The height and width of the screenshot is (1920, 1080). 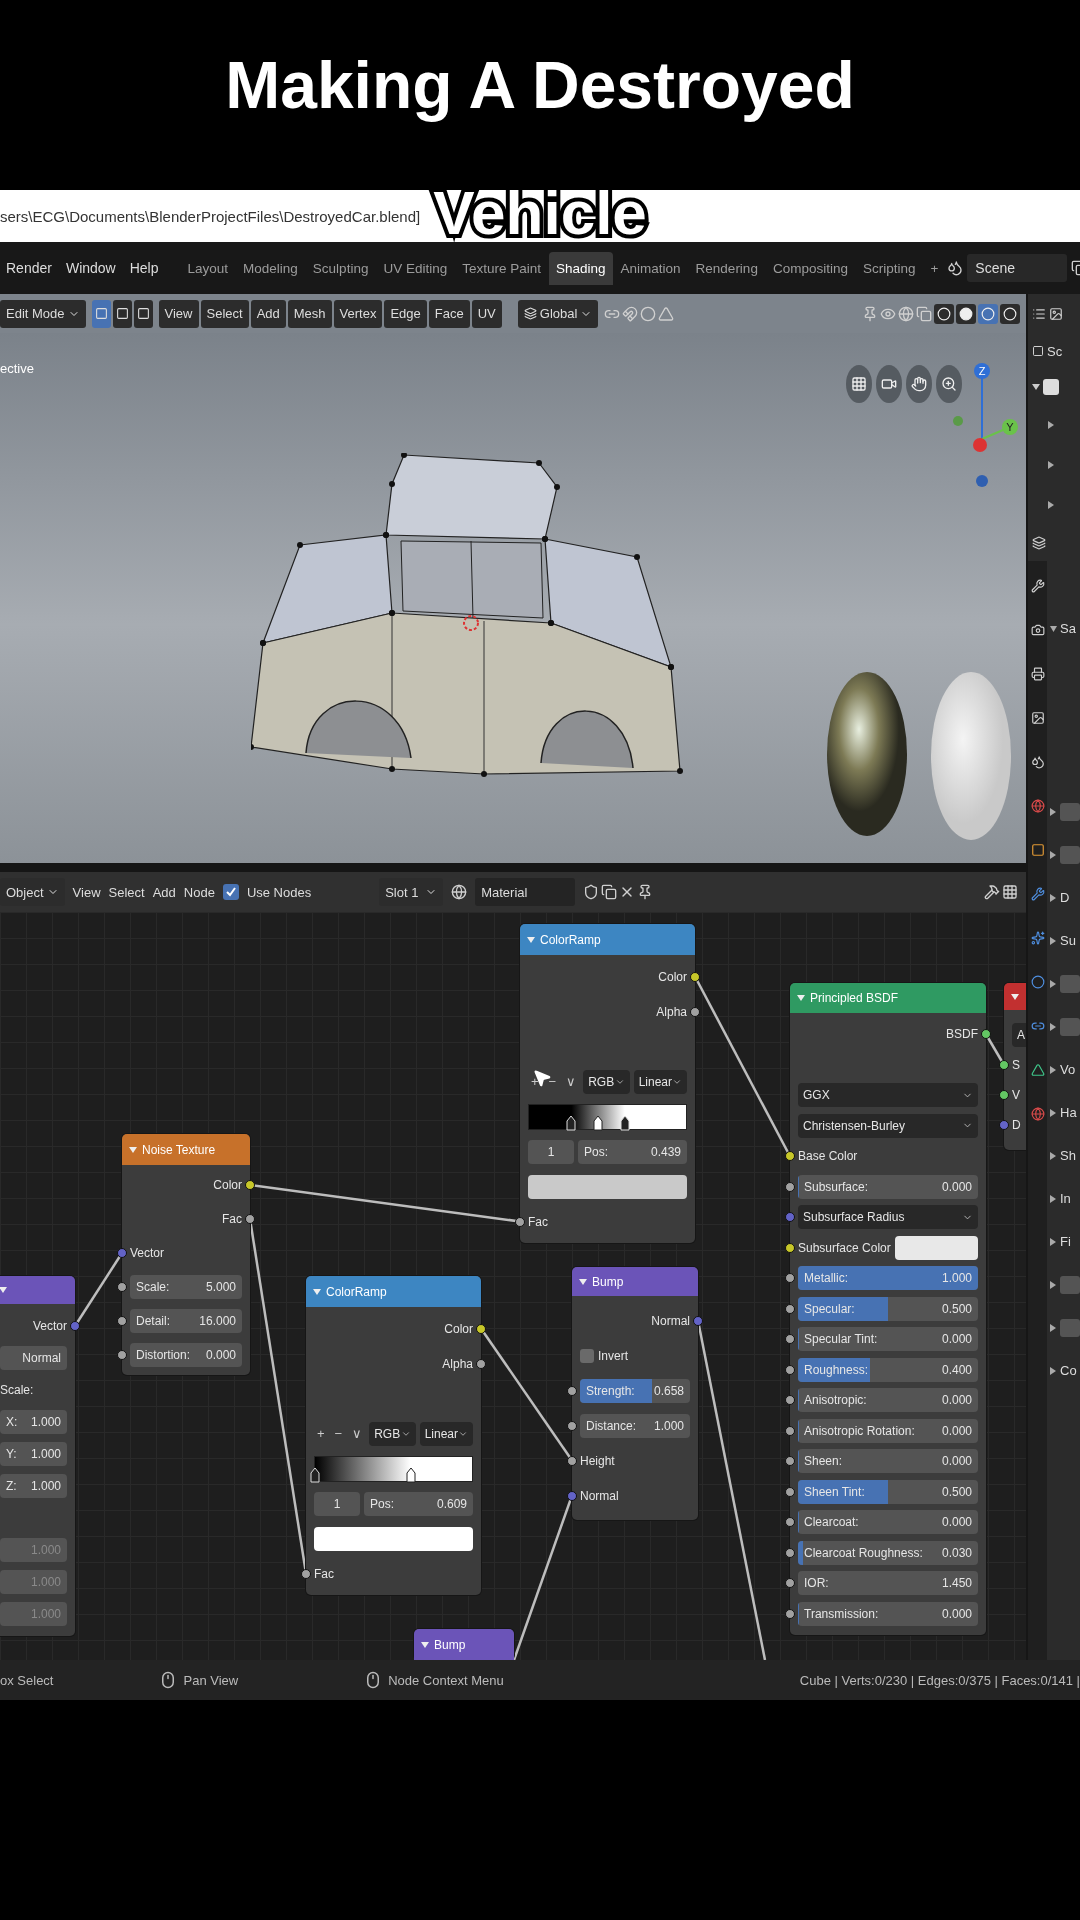 I want to click on ramp-tool-button: +, so click(x=535, y=1081).